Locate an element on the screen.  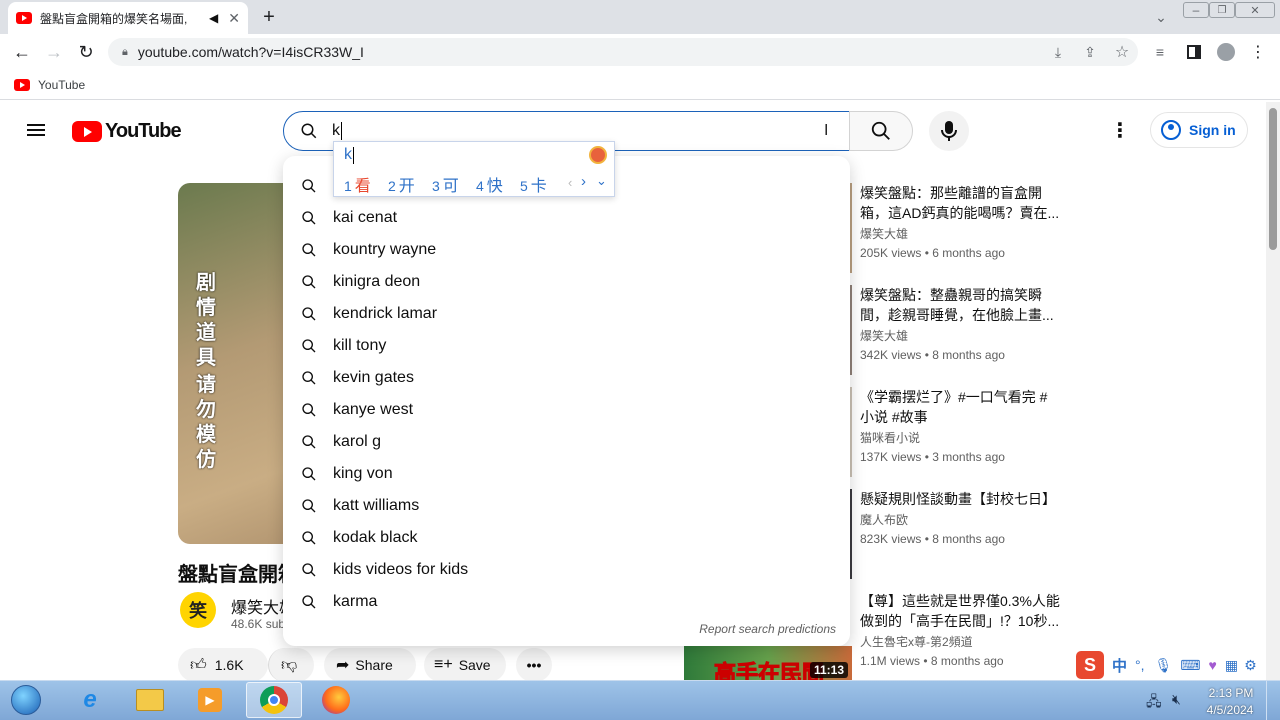
share-button: ➦ Share is located at coordinates (370, 665).